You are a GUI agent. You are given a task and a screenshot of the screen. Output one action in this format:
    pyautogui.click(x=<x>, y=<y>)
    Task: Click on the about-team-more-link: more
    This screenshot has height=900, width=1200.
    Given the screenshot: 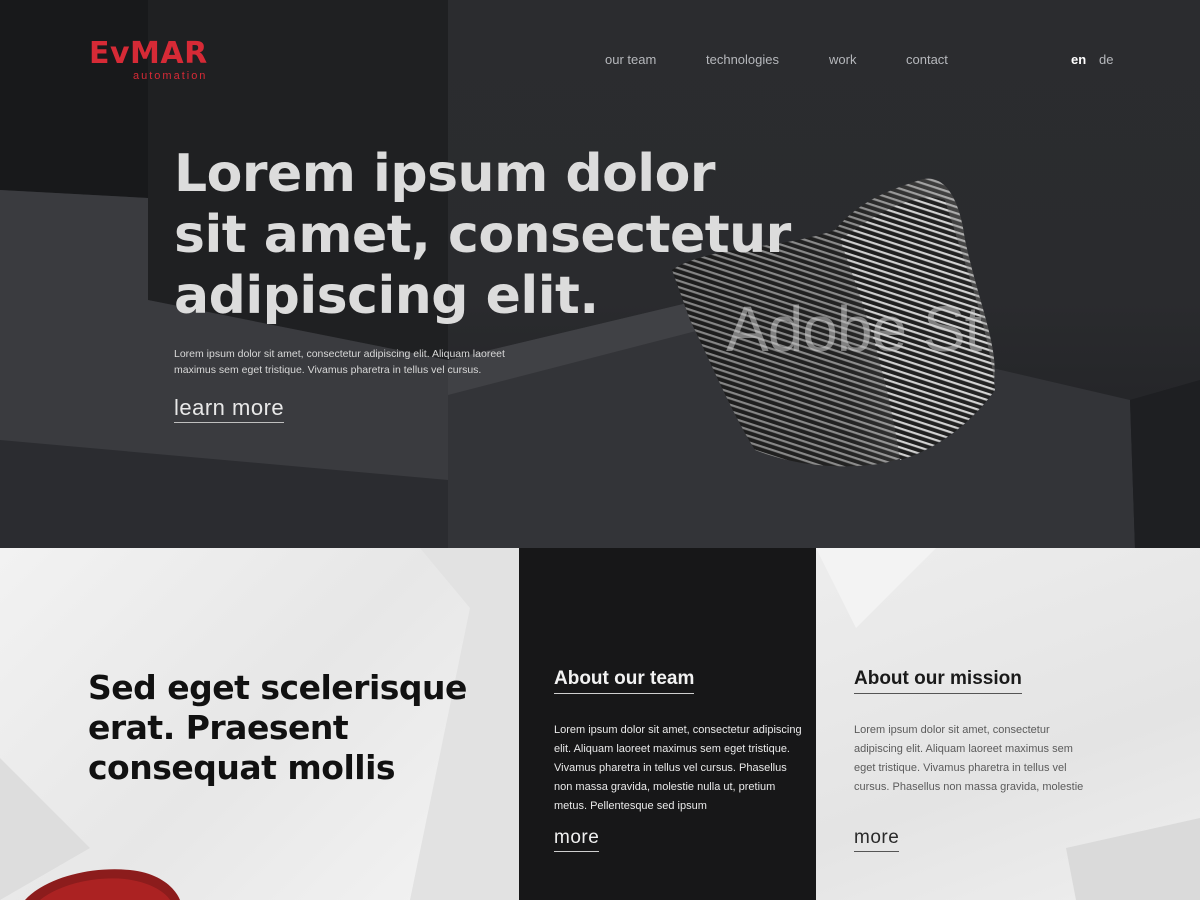 What is the action you would take?
    pyautogui.click(x=577, y=839)
    